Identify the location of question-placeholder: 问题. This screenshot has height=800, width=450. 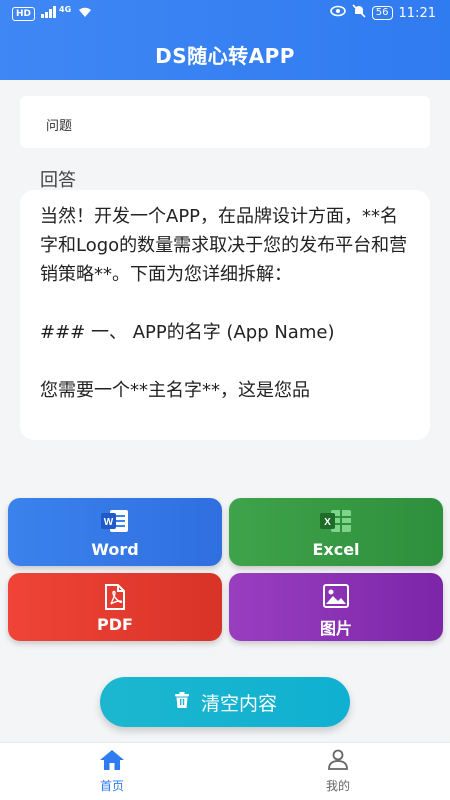
(59, 126).